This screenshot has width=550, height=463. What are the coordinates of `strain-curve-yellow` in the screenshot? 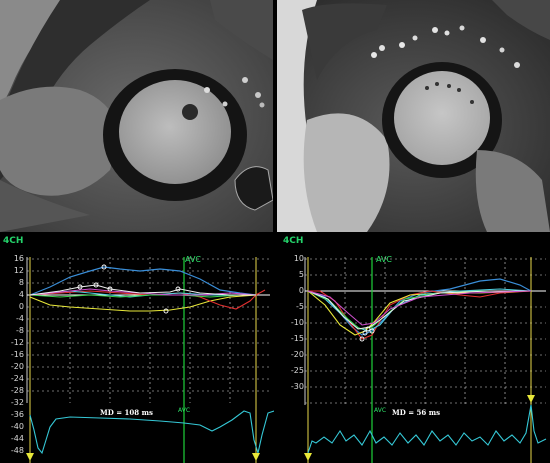 It's located at (143, 303).